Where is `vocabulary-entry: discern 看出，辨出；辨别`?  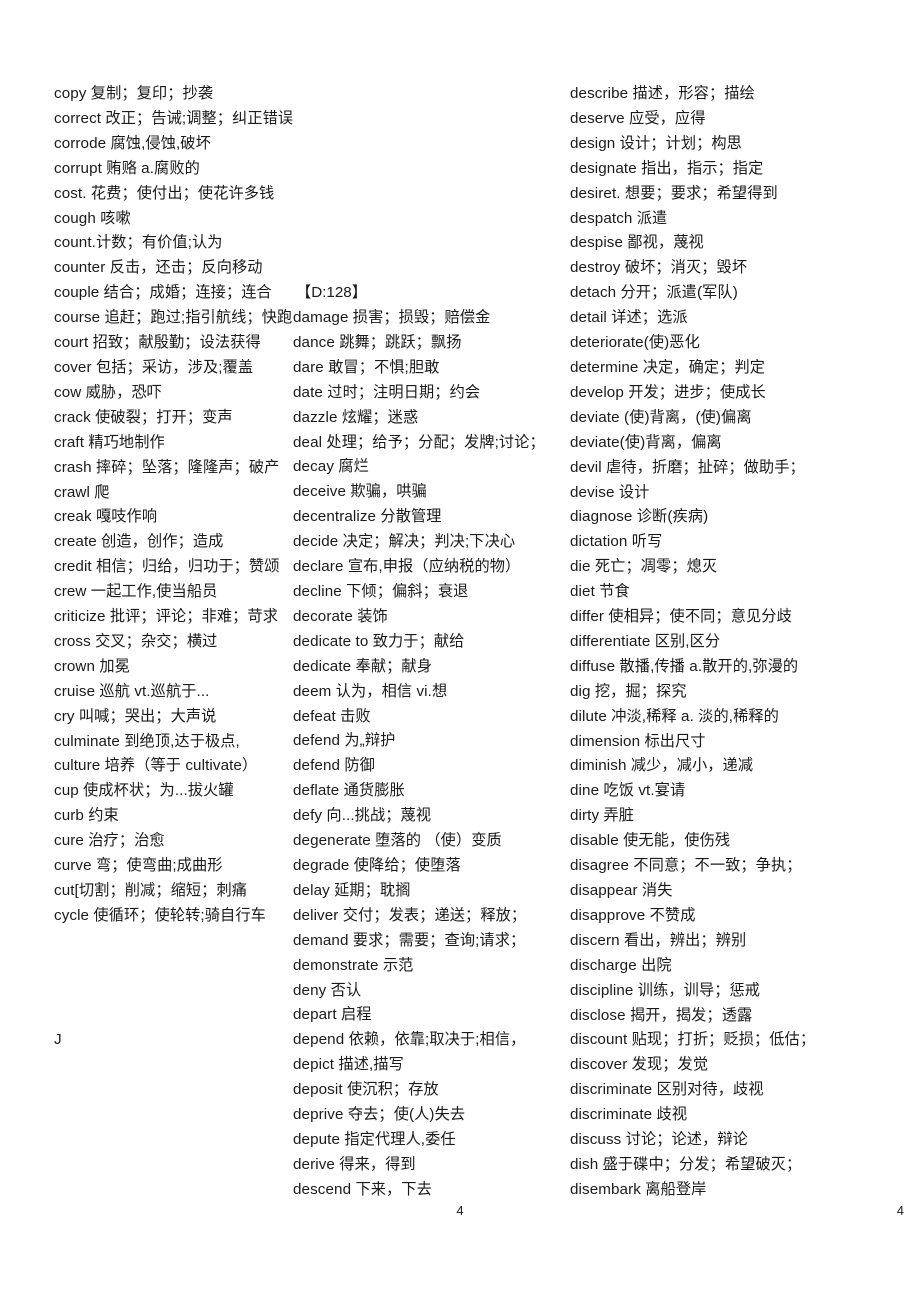
vocabulary-entry: discern 看出，辨出；辨别 is located at coordinates (658, 940).